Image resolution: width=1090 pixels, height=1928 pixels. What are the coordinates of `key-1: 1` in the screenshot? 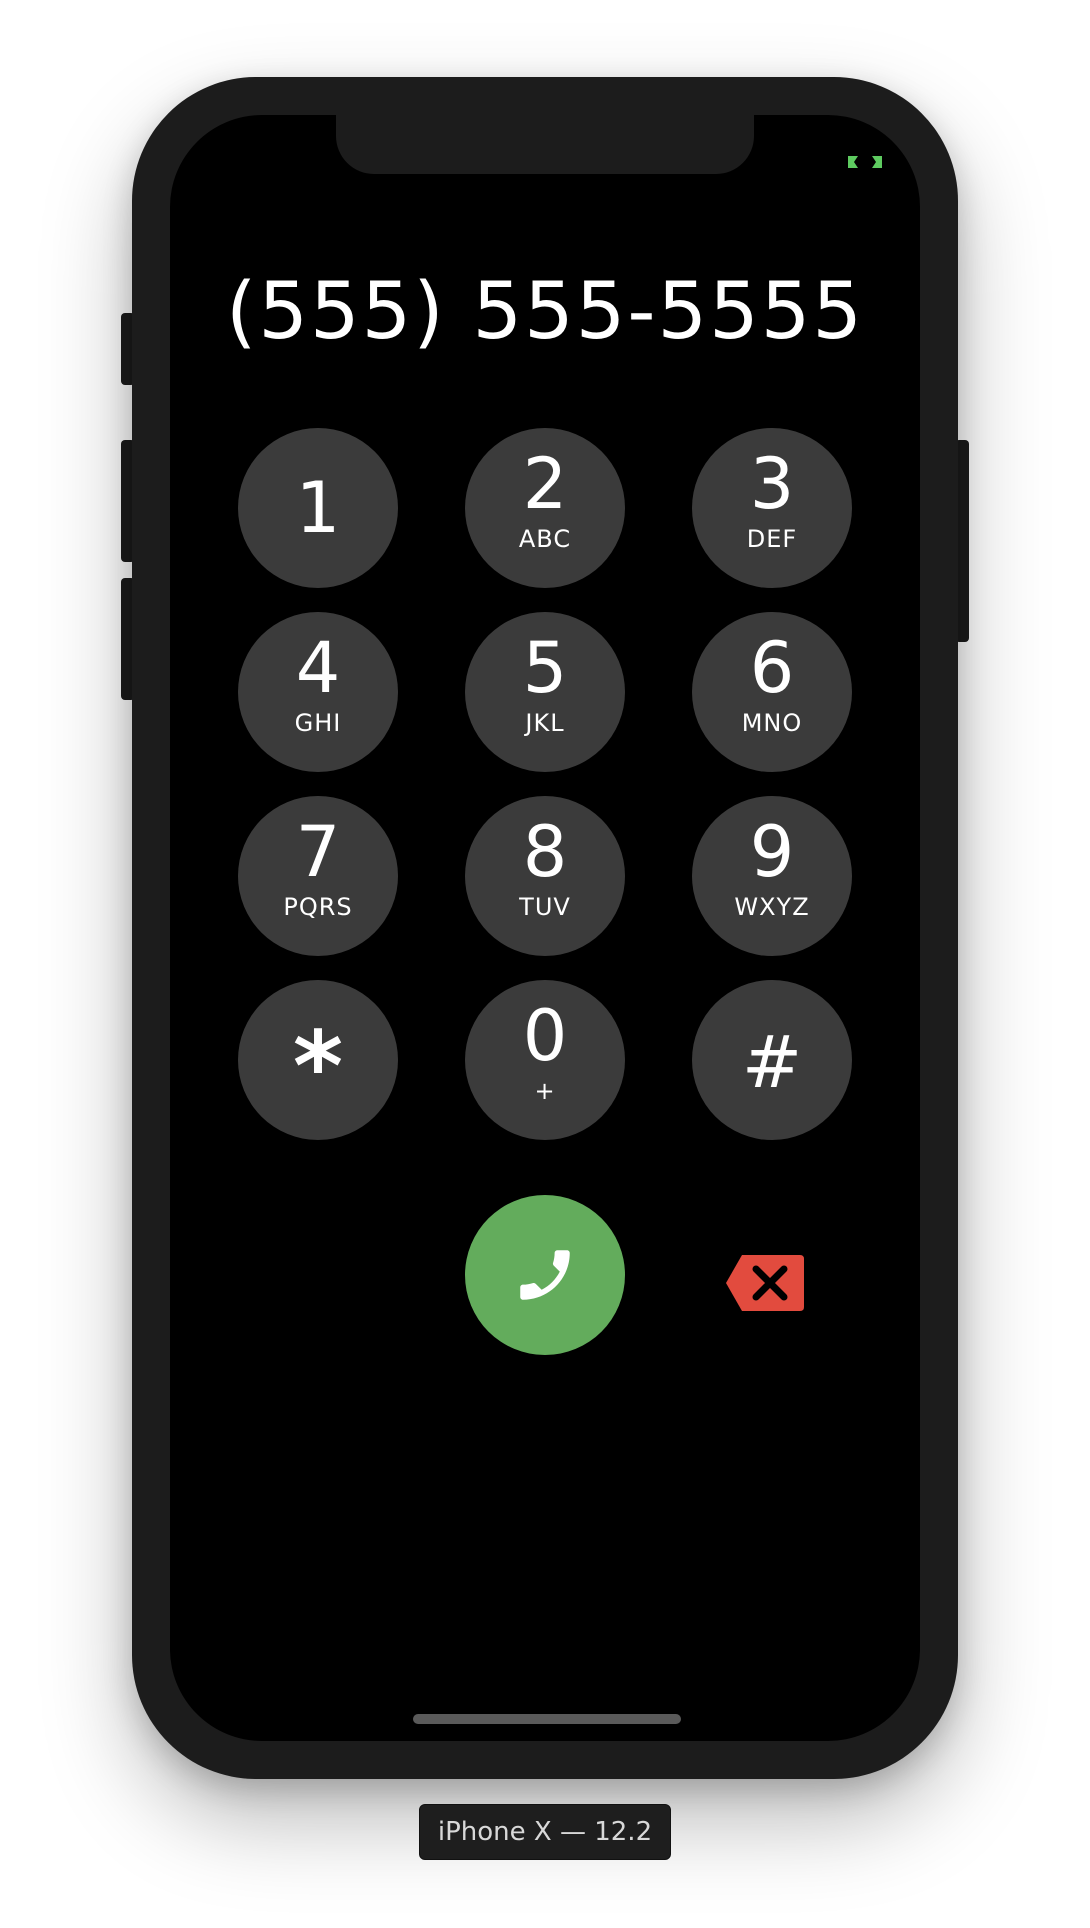 It's located at (318, 508).